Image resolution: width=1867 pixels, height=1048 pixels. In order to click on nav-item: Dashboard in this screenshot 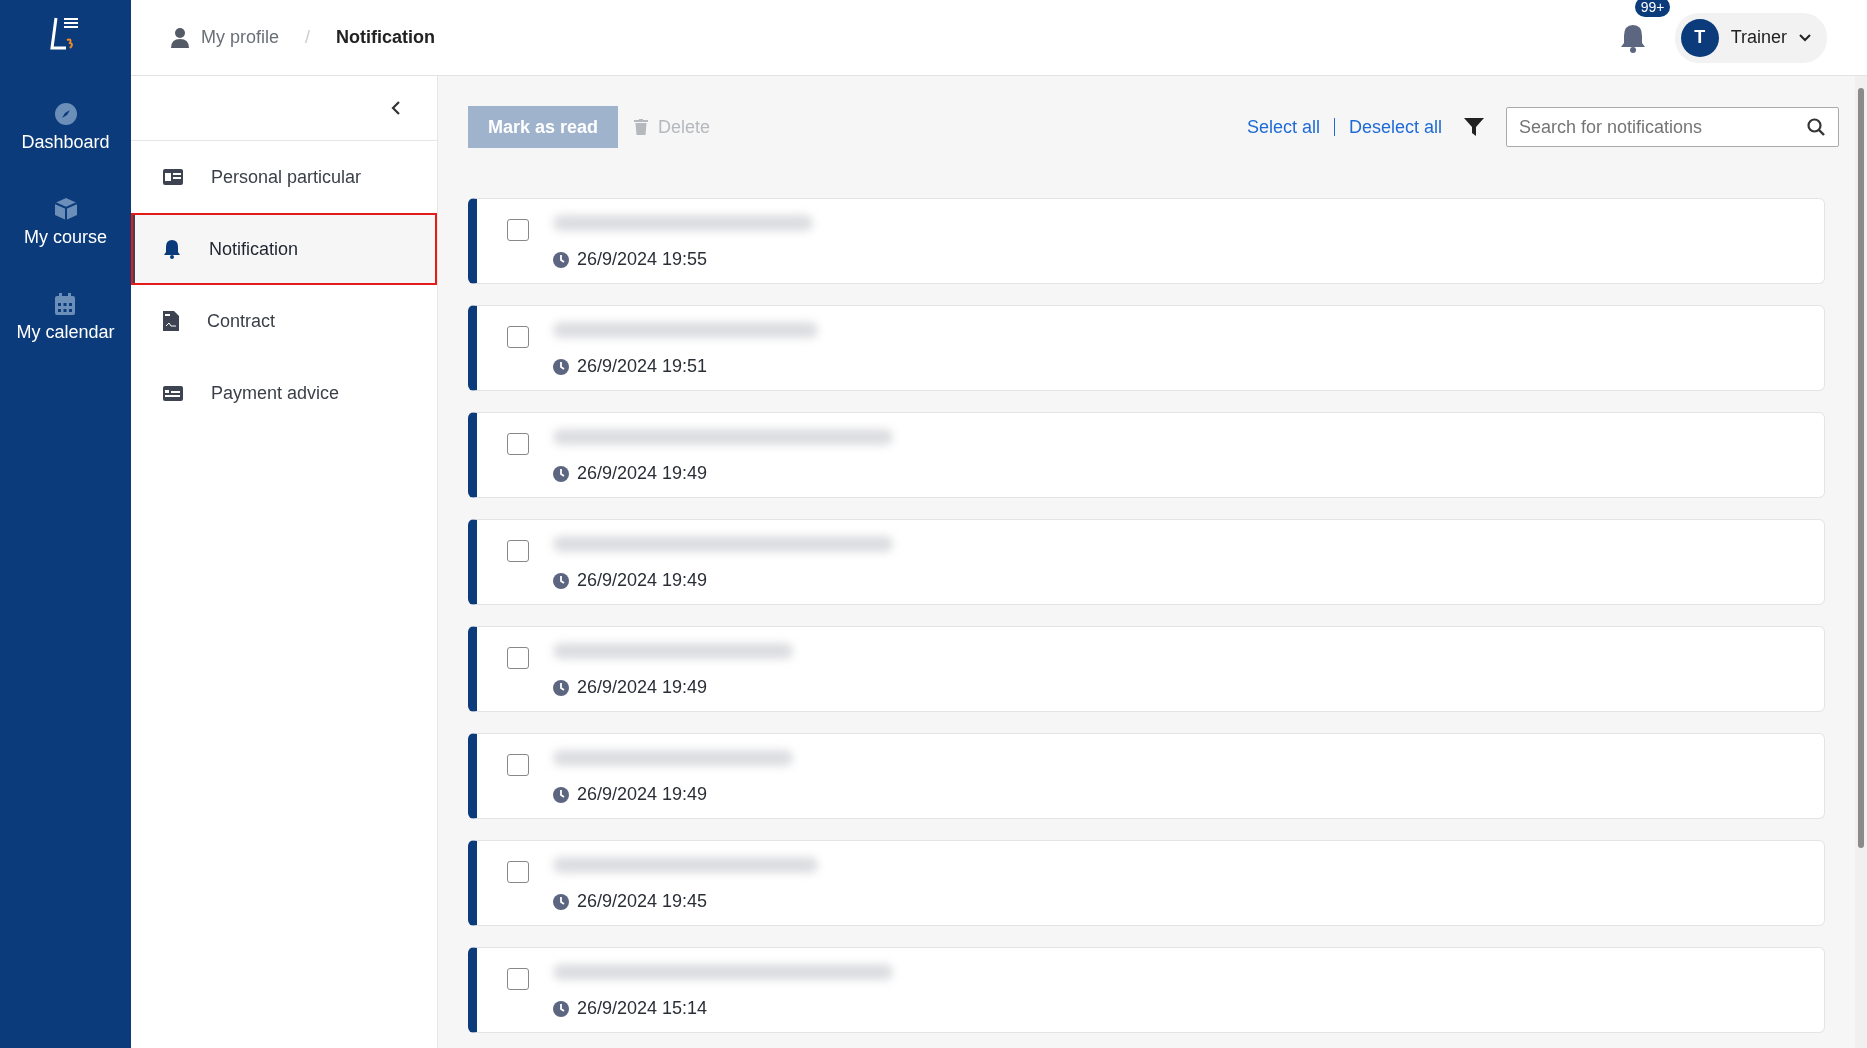, I will do `click(65, 149)`.